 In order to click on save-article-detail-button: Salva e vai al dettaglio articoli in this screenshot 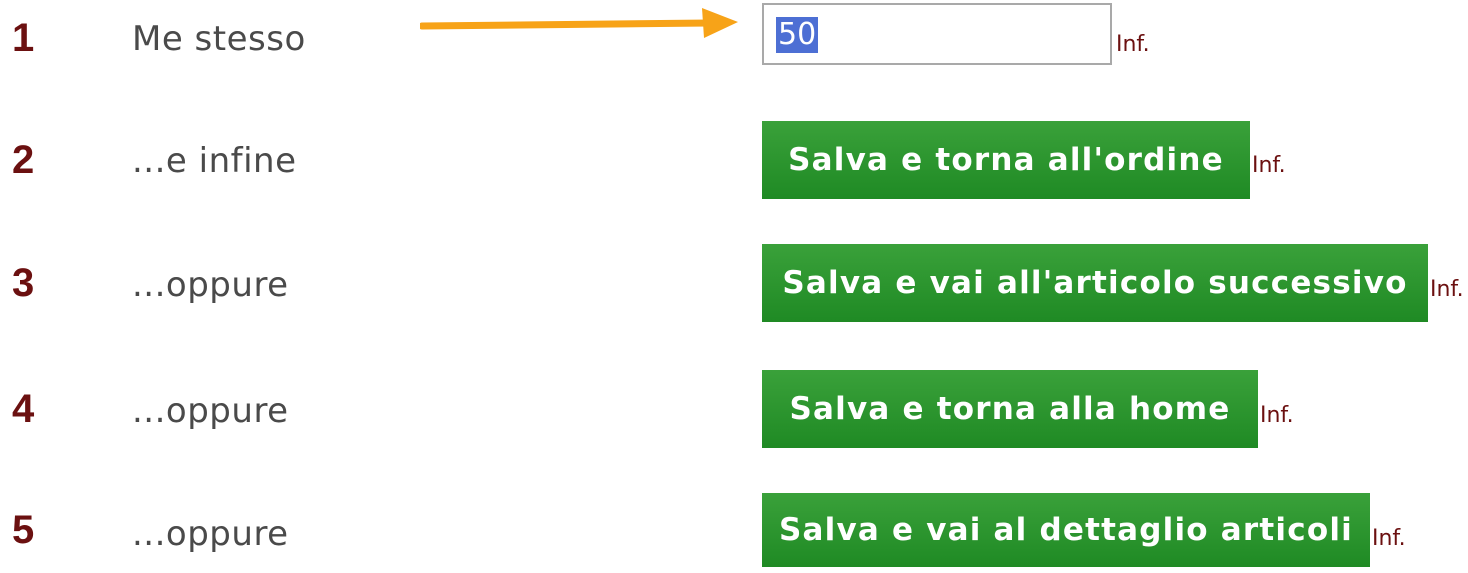, I will do `click(1066, 530)`.